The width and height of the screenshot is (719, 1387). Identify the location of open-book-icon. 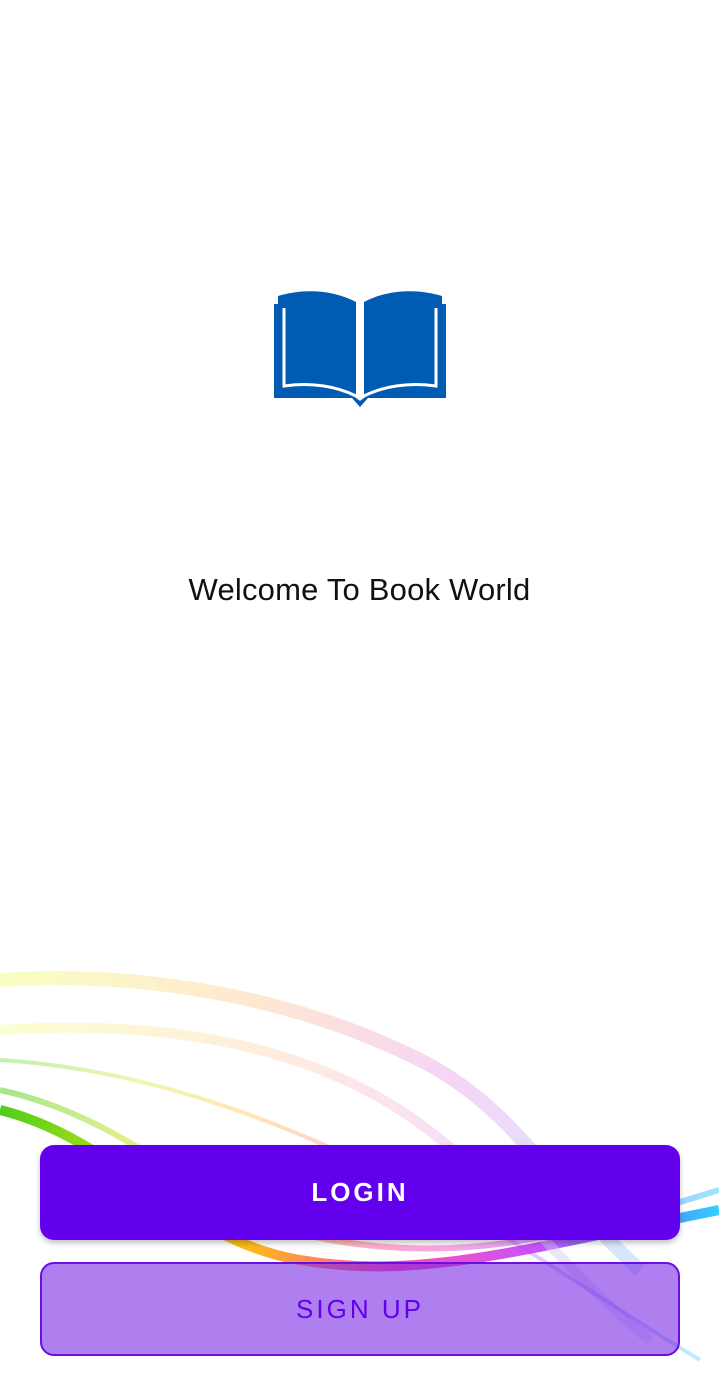
(360, 349).